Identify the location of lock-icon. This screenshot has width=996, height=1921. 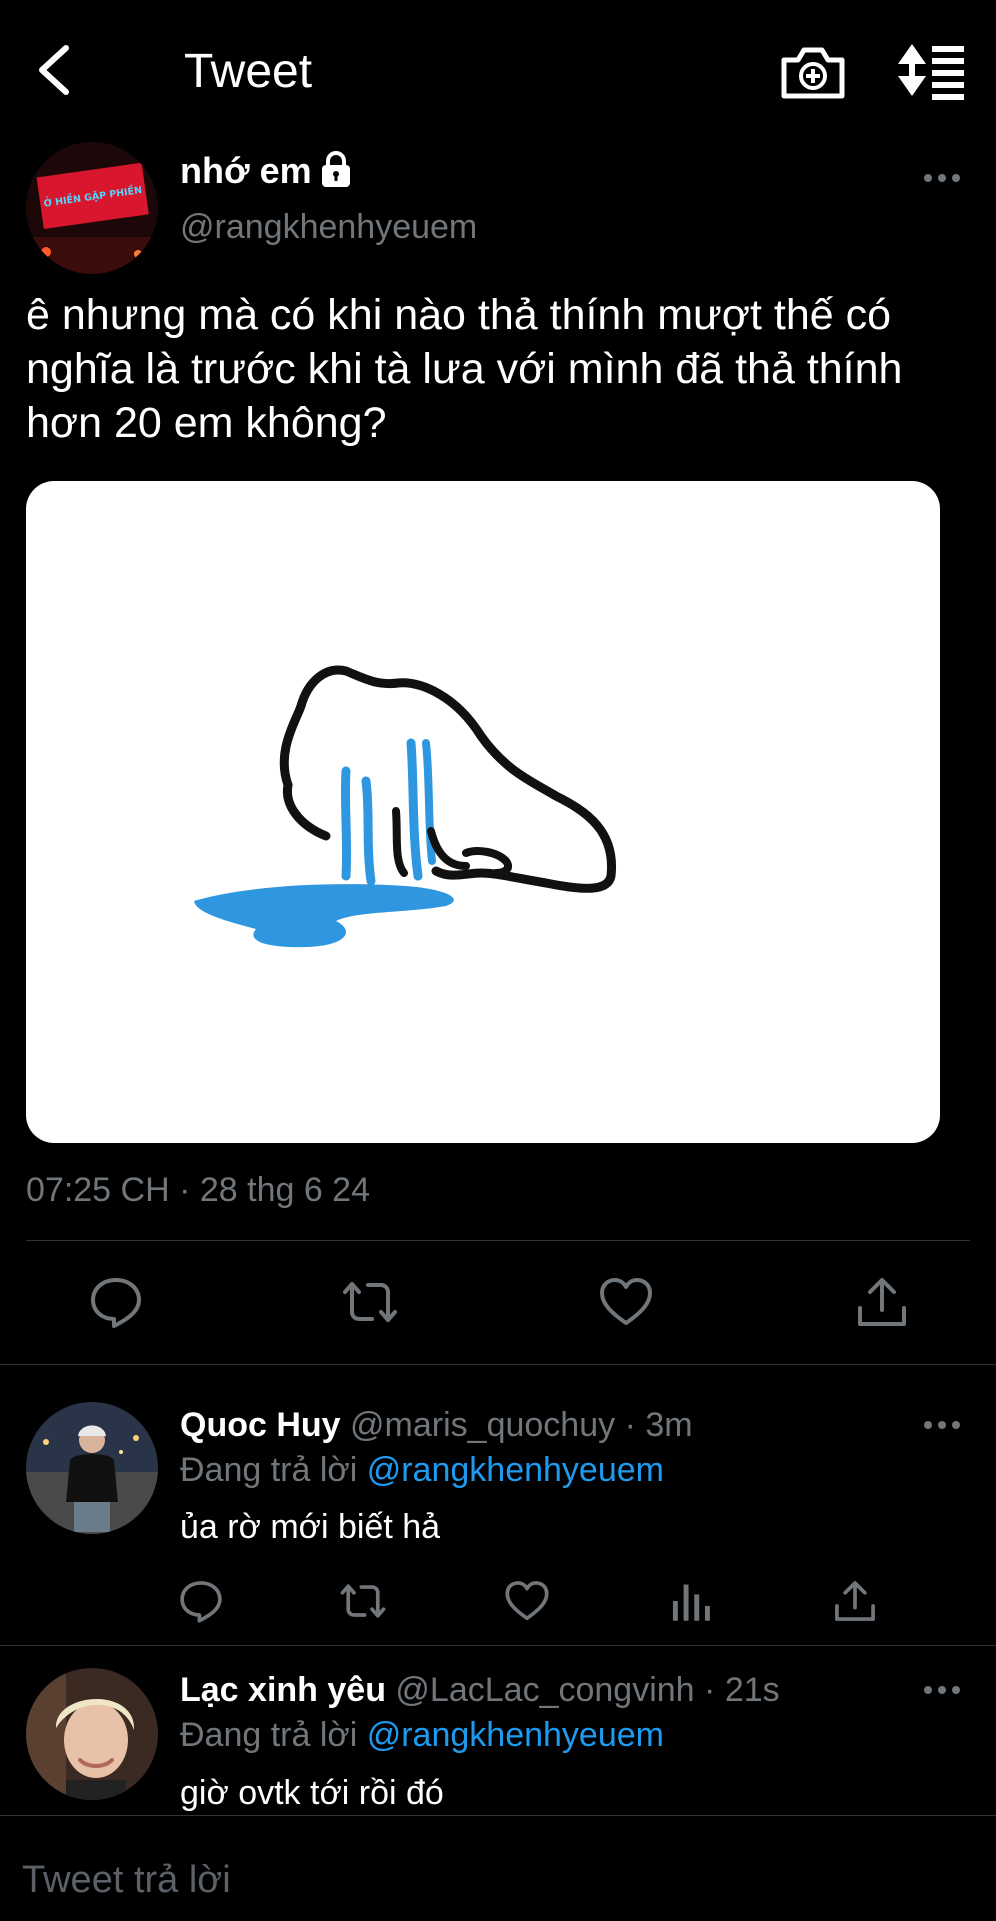
(336, 169).